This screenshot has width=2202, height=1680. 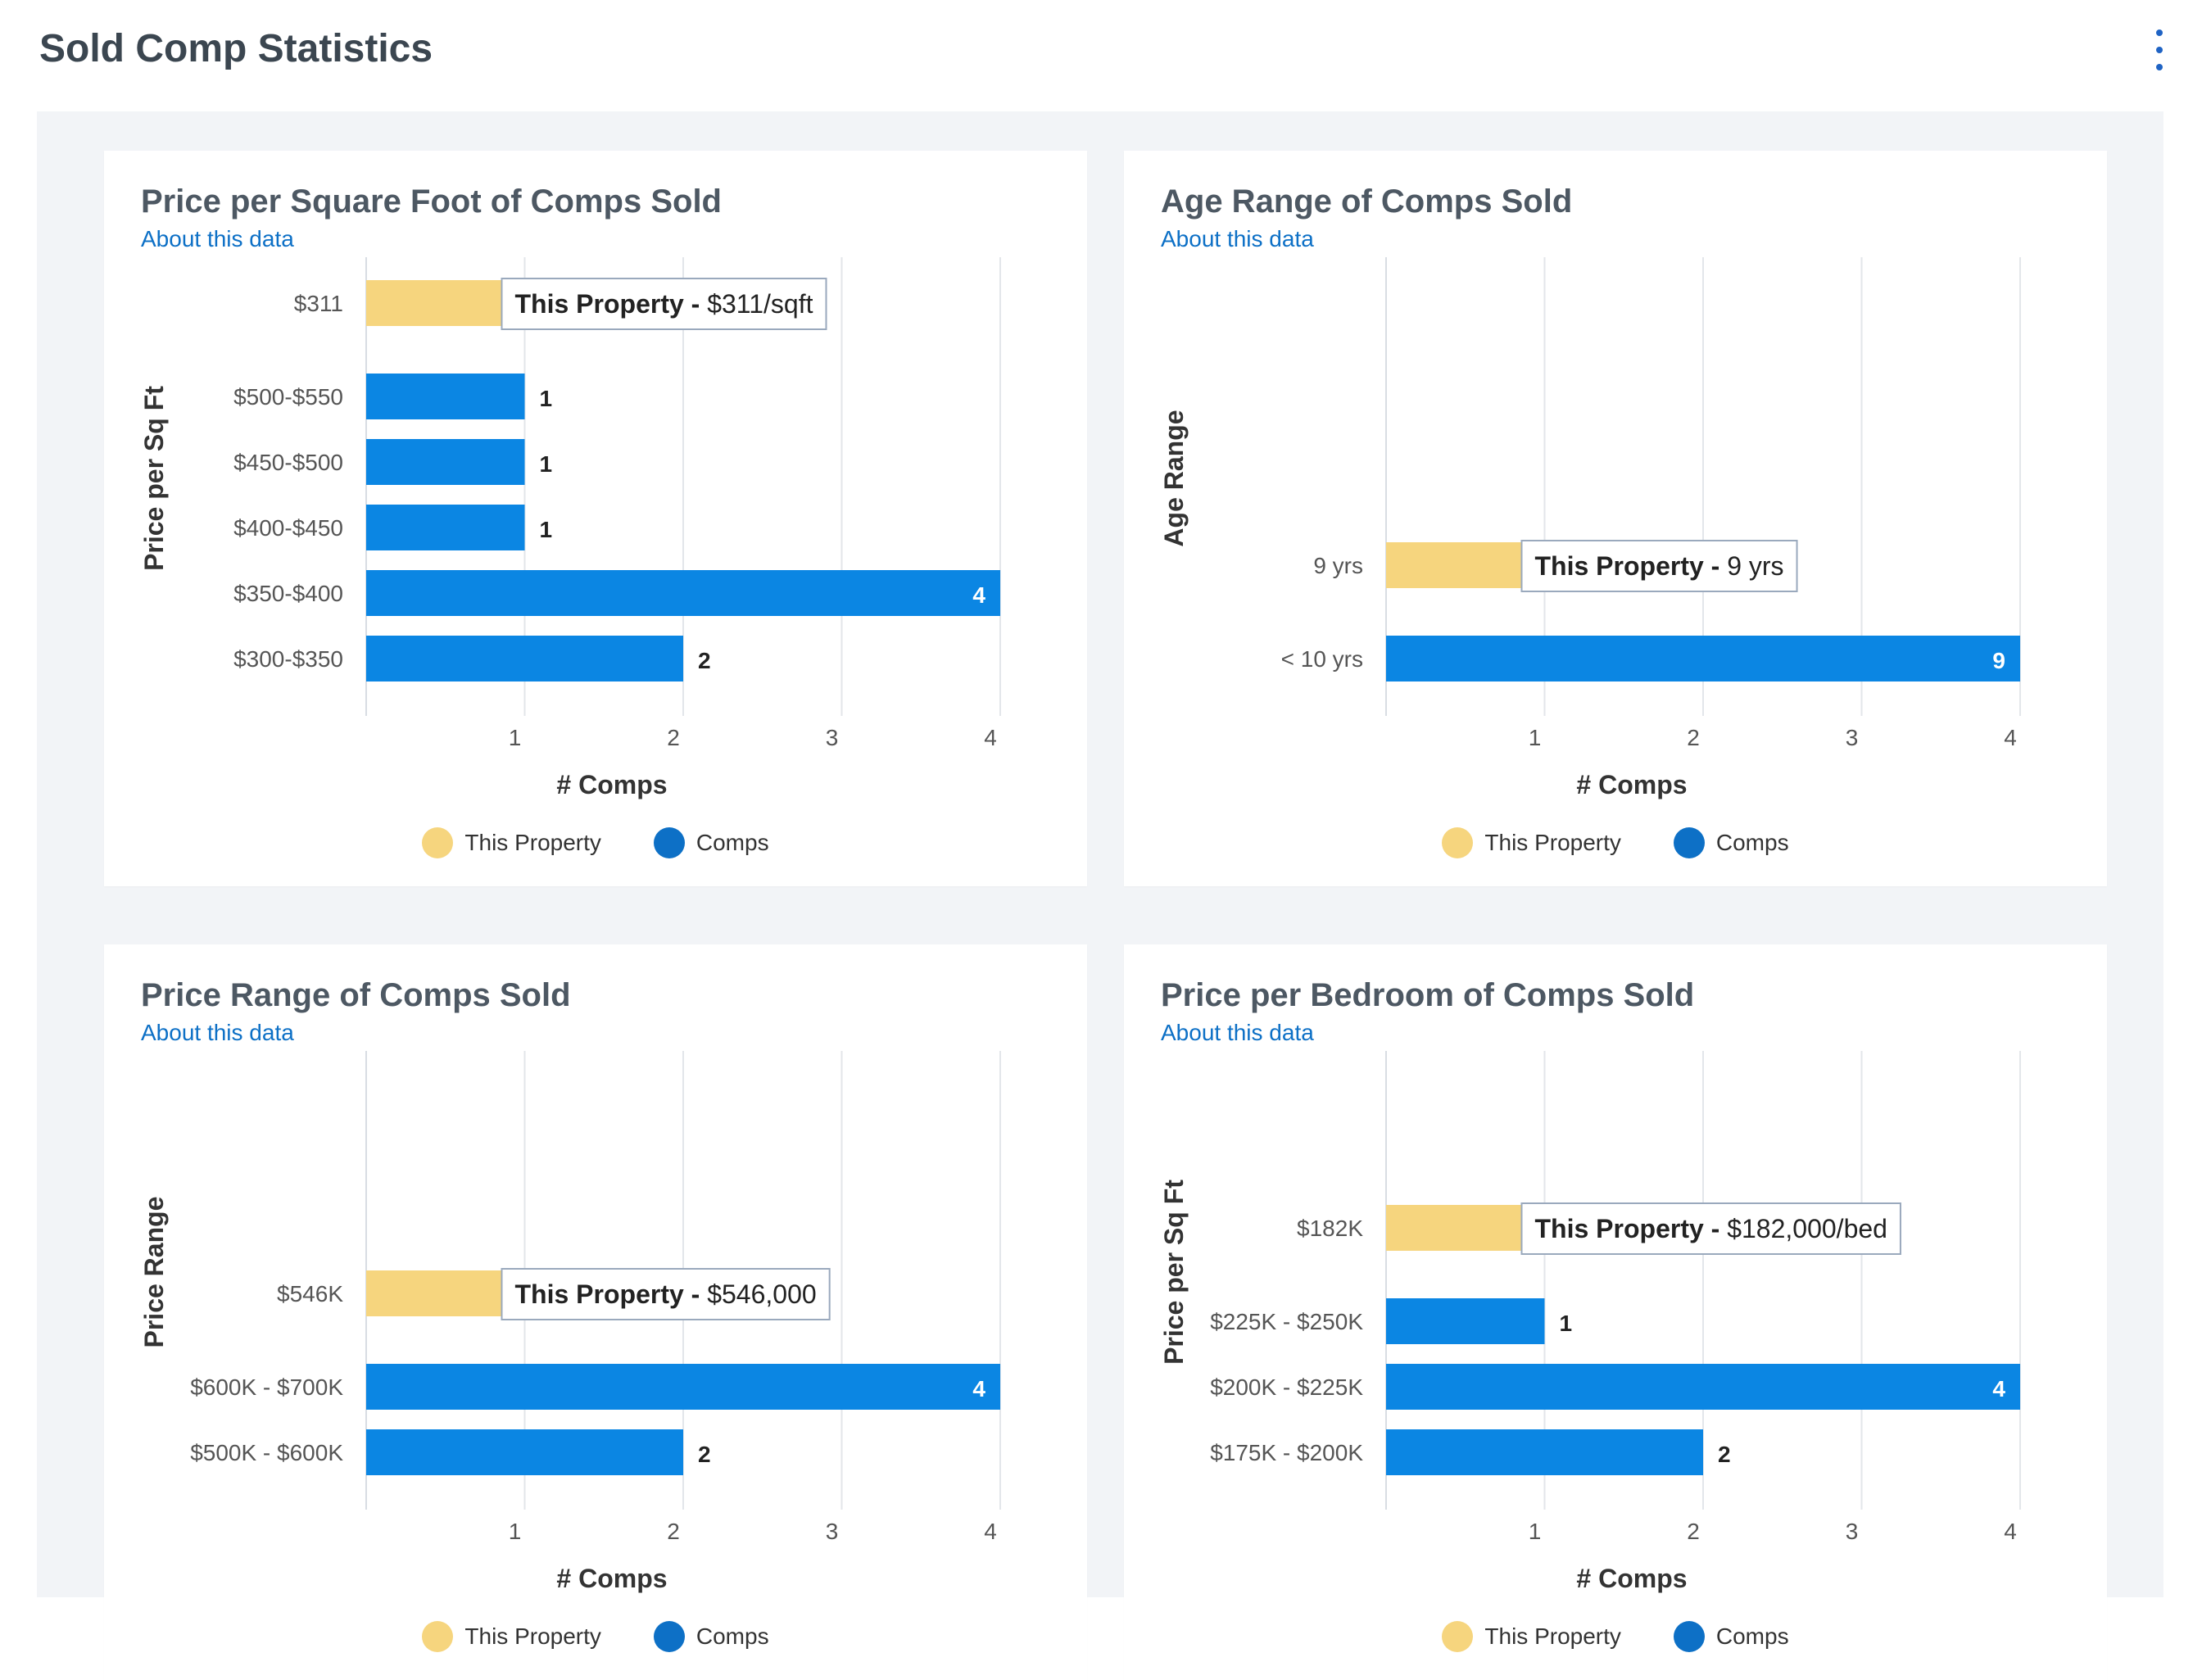 What do you see at coordinates (1322, 659) in the screenshot?
I see `y-tick-label: < 10 yrs` at bounding box center [1322, 659].